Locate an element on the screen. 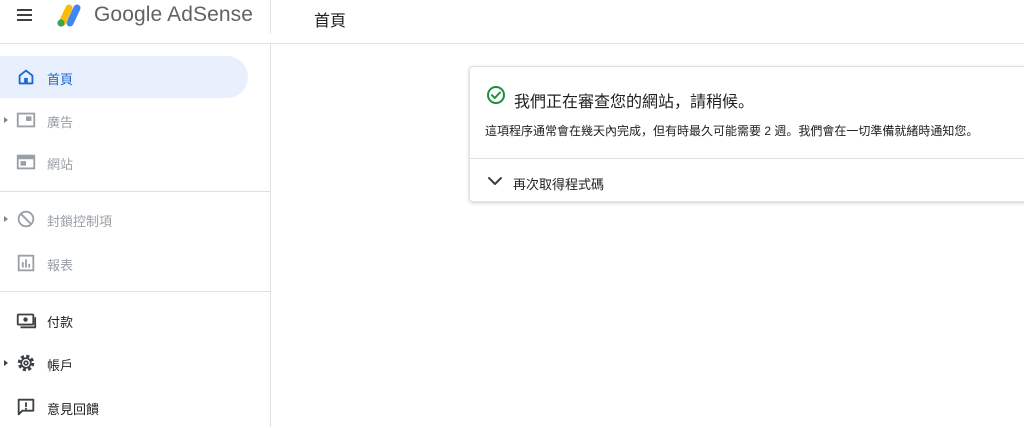 This screenshot has width=1024, height=428. sidebar-item-label: 意見回饋 is located at coordinates (73, 409).